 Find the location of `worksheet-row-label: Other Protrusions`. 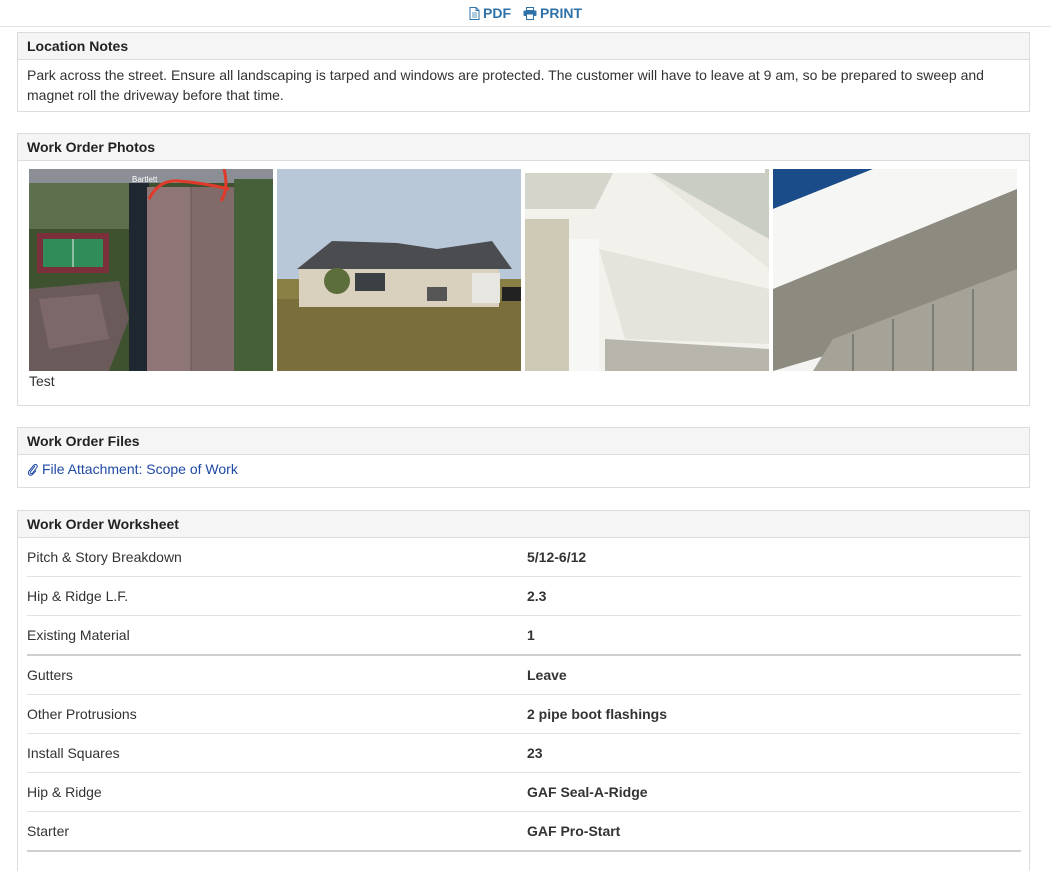

worksheet-row-label: Other Protrusions is located at coordinates (82, 714).